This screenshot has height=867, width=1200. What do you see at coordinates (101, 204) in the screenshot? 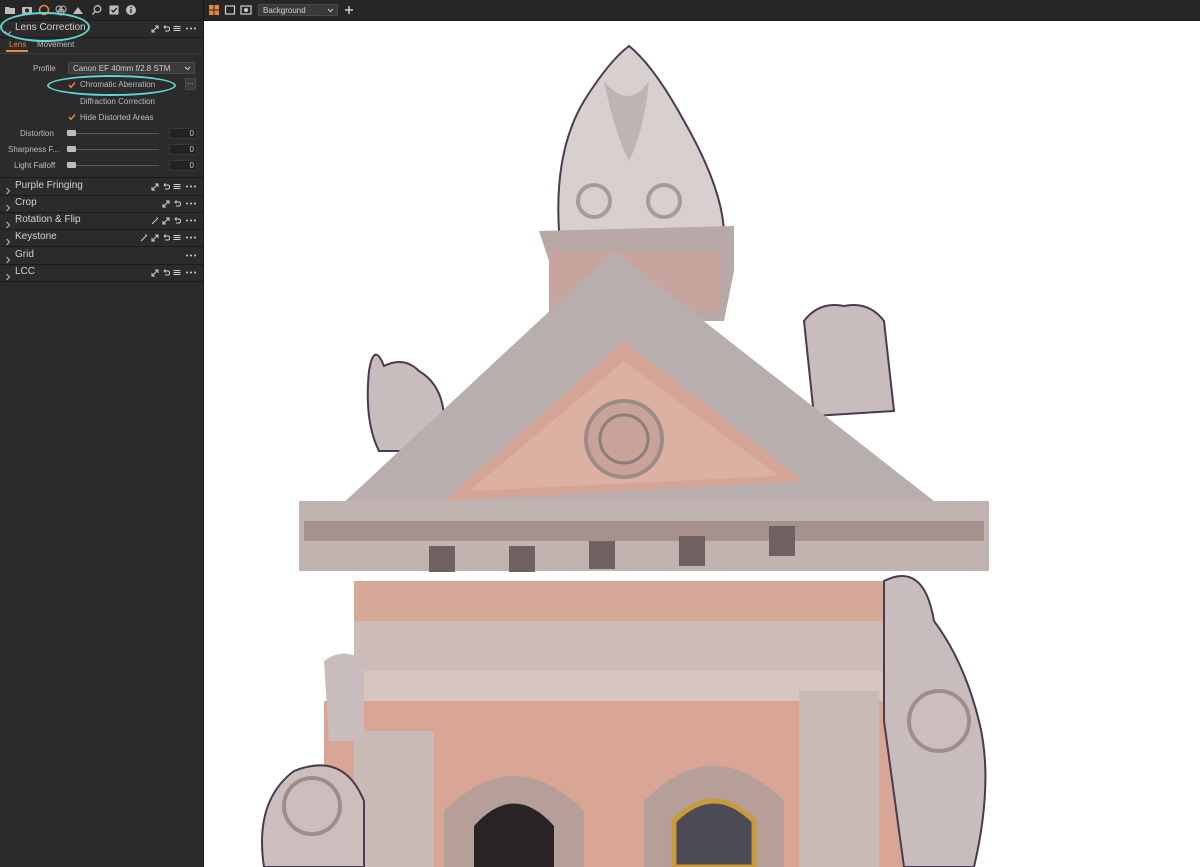
I see `crop-panel-header: Crop` at bounding box center [101, 204].